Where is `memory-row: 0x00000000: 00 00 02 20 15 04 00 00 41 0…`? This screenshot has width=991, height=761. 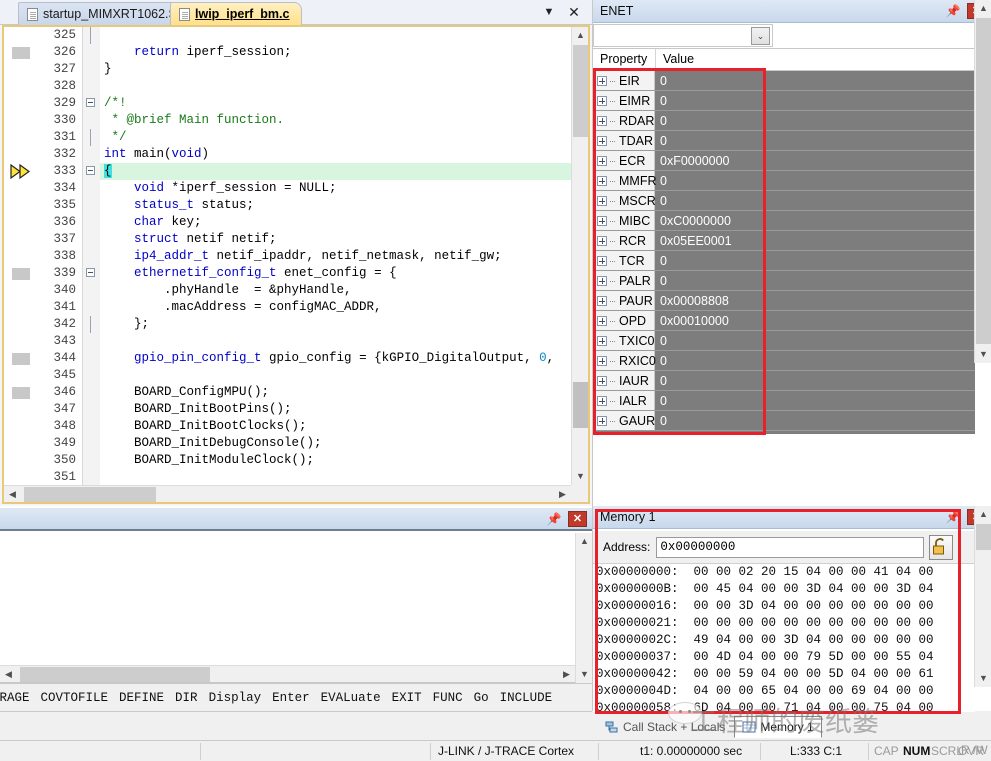 memory-row: 0x00000000: 00 00 02 20 15 04 00 00 41 0… is located at coordinates (785, 572).